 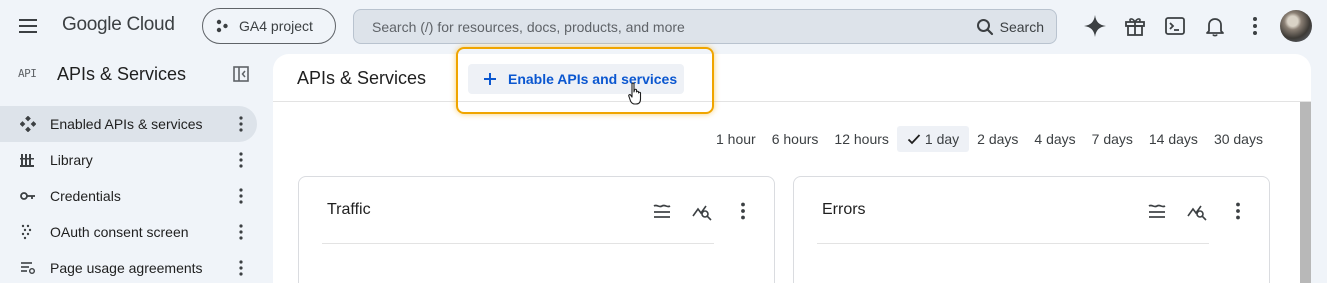 I want to click on cloud-shell-button, so click(x=1175, y=26).